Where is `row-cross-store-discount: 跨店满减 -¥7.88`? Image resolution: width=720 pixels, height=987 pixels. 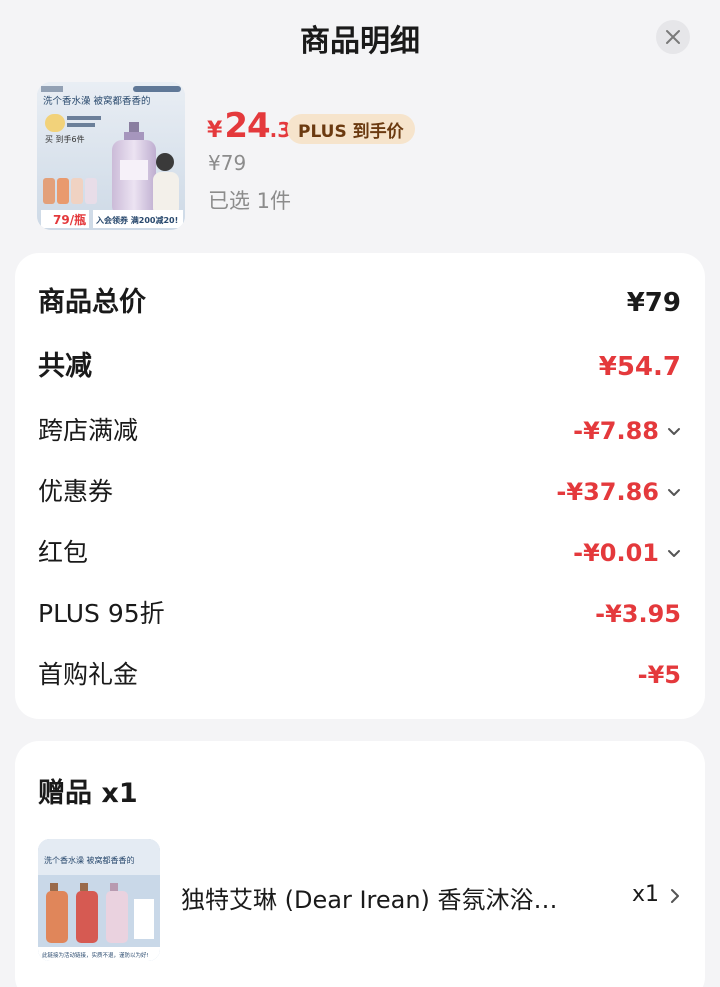
row-cross-store-discount: 跨店满减 -¥7.88 is located at coordinates (360, 431).